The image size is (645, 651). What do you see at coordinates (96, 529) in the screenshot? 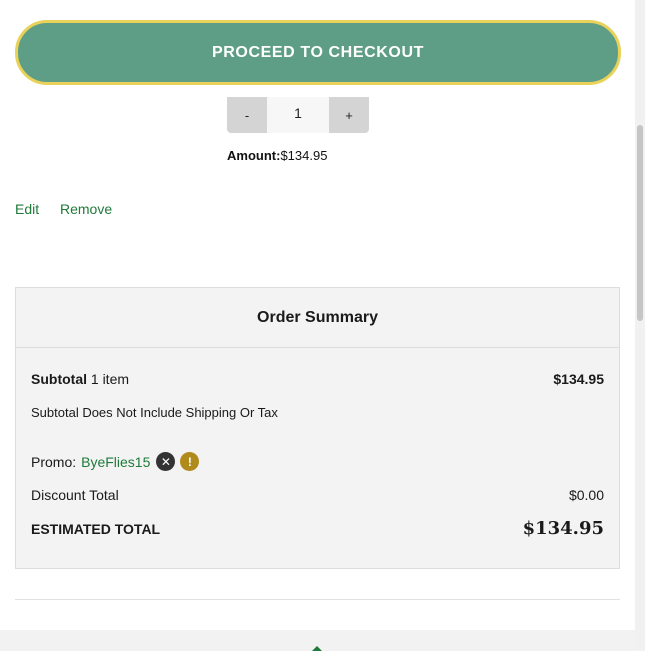
I see `estimated-total-label: ESTIMATED TOTAL` at bounding box center [96, 529].